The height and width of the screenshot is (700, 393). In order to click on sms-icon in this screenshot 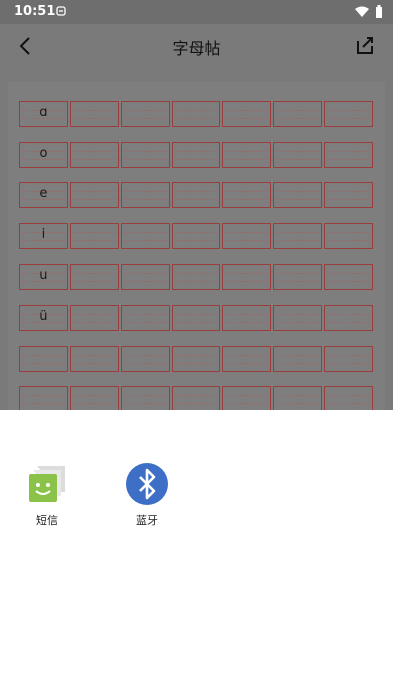, I will do `click(47, 484)`.